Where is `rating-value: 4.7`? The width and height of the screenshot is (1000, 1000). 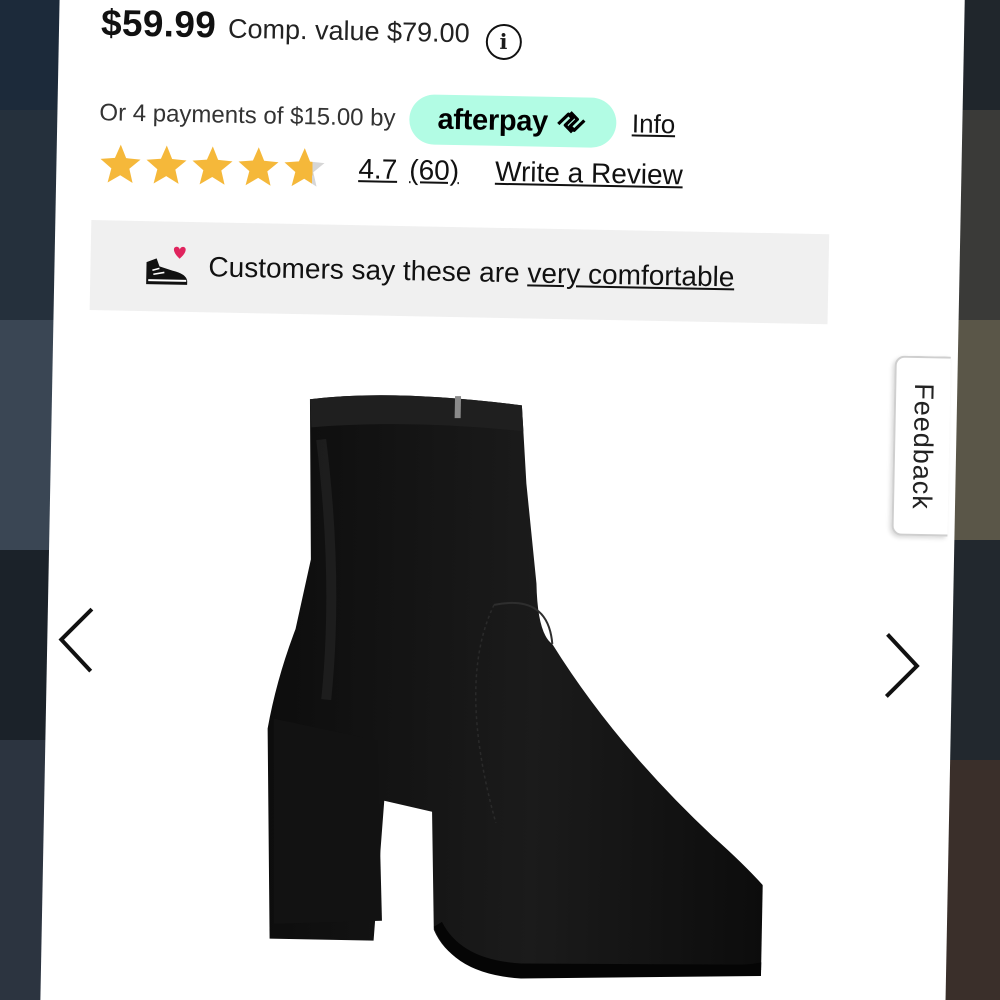
rating-value: 4.7 is located at coordinates (378, 169).